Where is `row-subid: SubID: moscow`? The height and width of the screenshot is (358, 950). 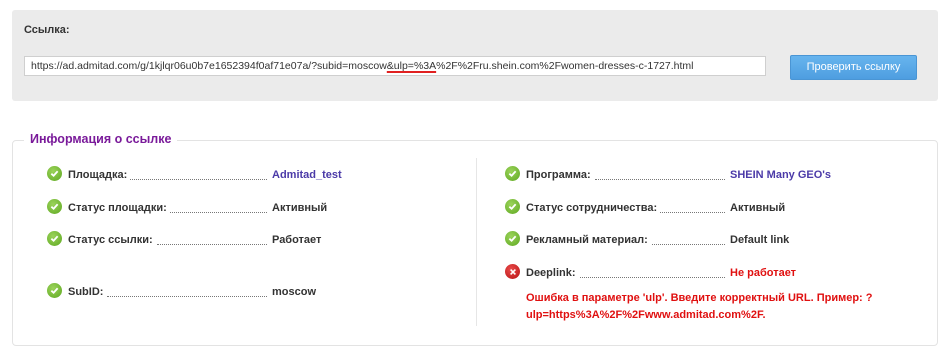 row-subid: SubID: moscow is located at coordinates (197, 292).